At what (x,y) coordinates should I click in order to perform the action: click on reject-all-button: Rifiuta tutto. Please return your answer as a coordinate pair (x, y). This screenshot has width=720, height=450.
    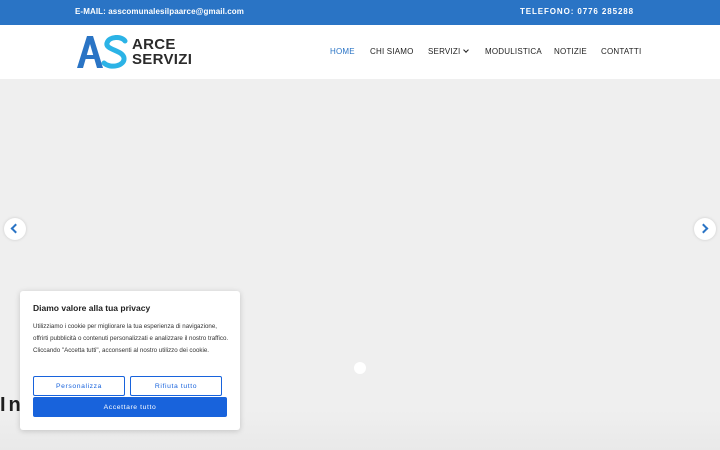
    Looking at the image, I should click on (176, 386).